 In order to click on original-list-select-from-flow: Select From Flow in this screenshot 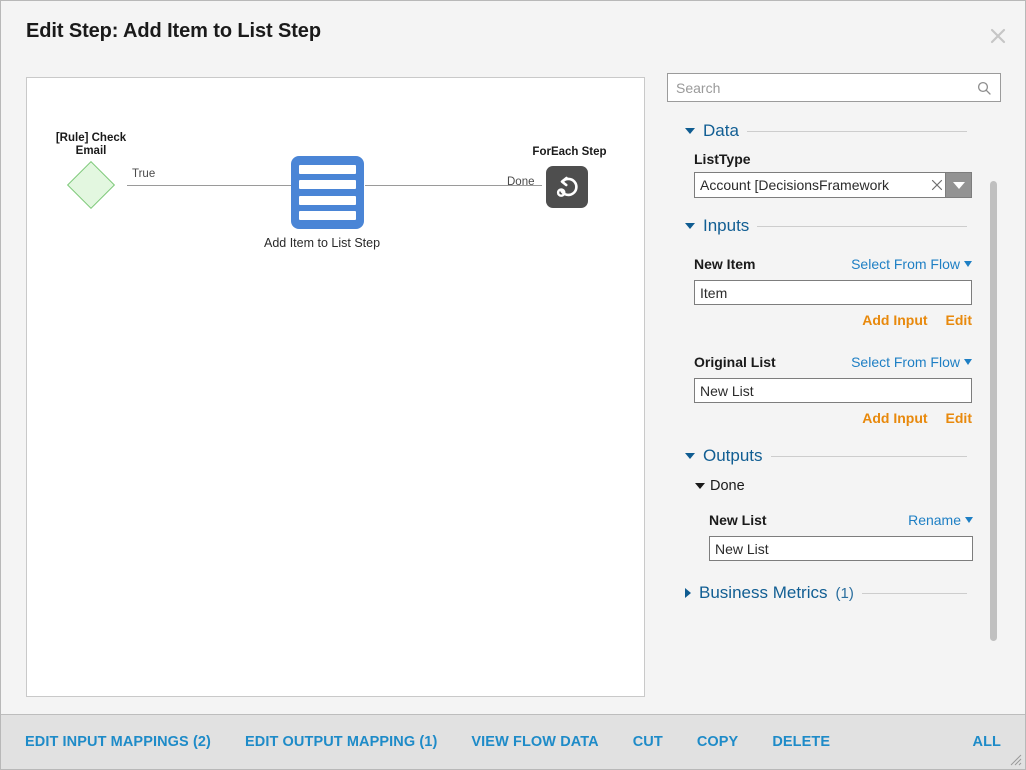, I will do `click(911, 362)`.